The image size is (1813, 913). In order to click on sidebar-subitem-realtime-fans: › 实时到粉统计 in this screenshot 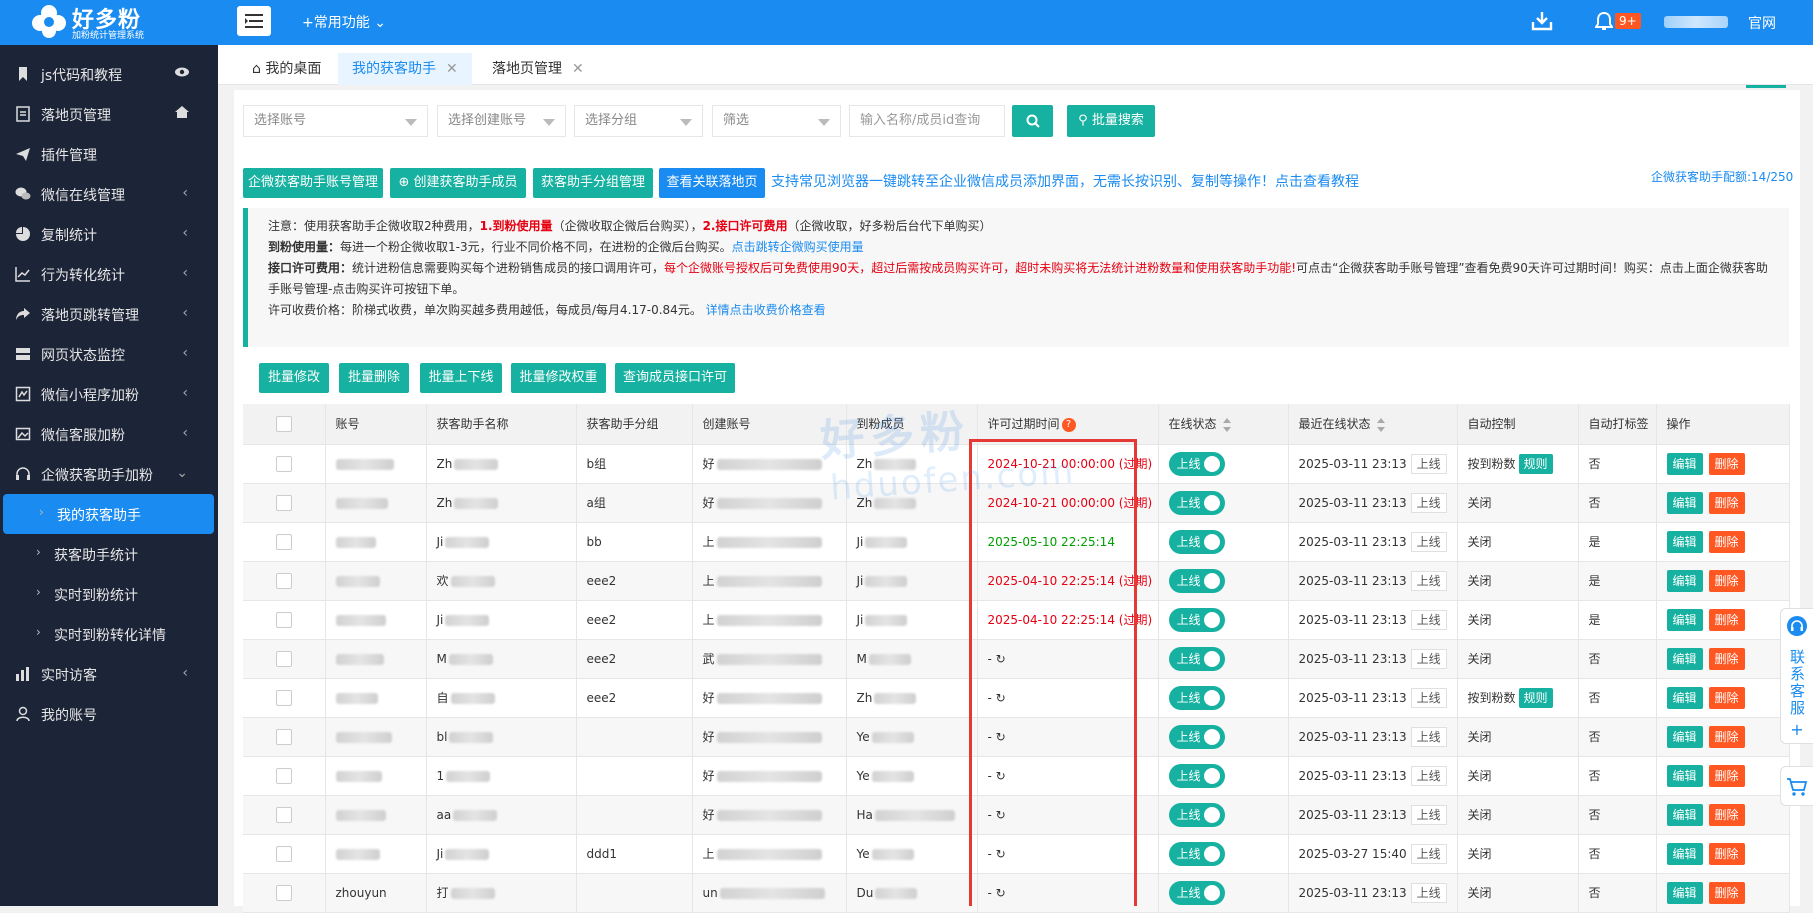, I will do `click(109, 594)`.